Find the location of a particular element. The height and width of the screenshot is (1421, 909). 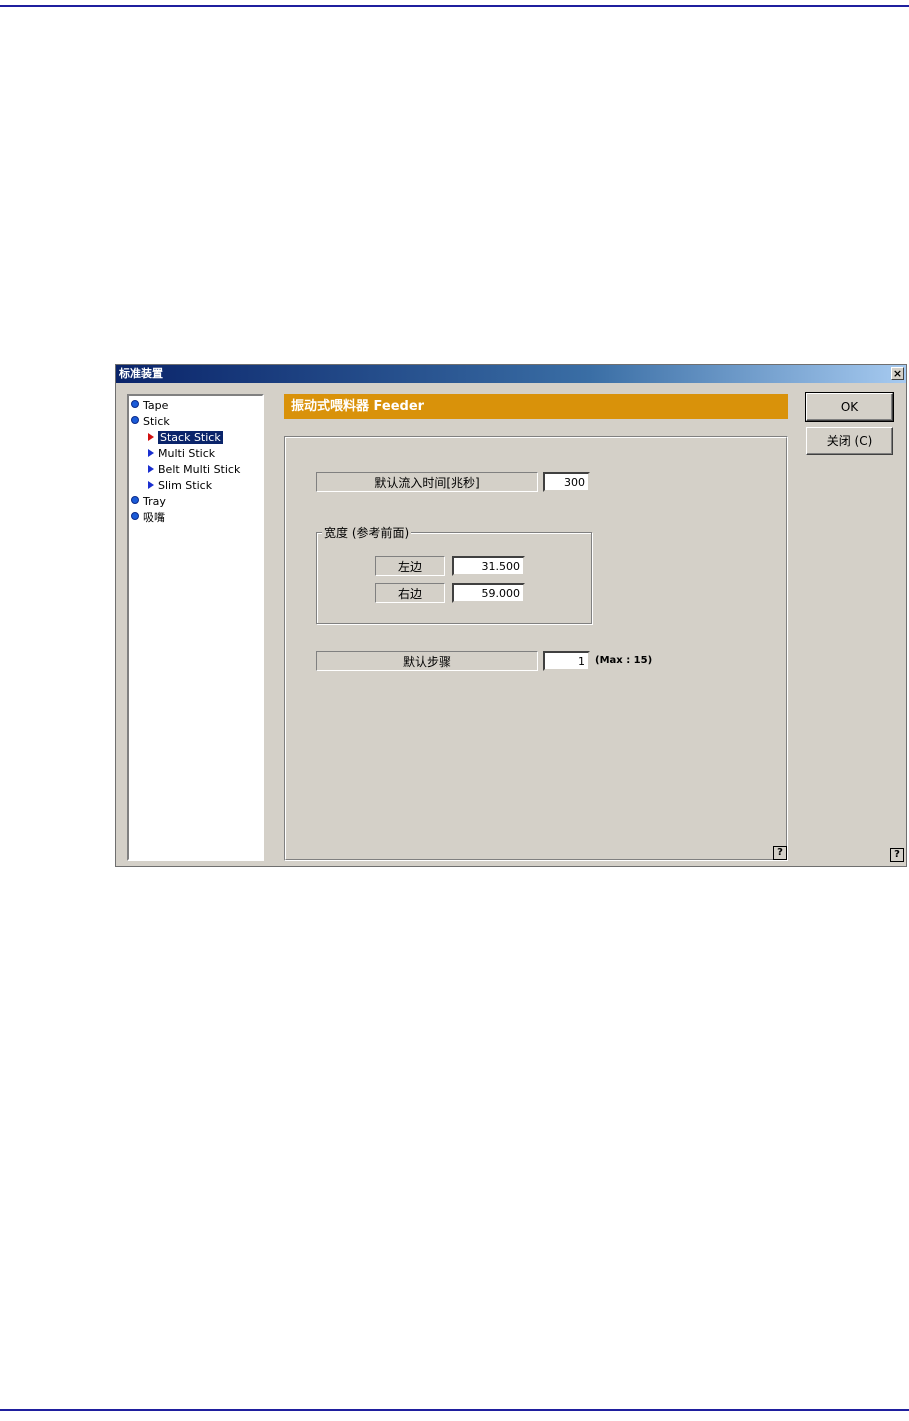

left-width-input: 31.500 is located at coordinates (488, 566).